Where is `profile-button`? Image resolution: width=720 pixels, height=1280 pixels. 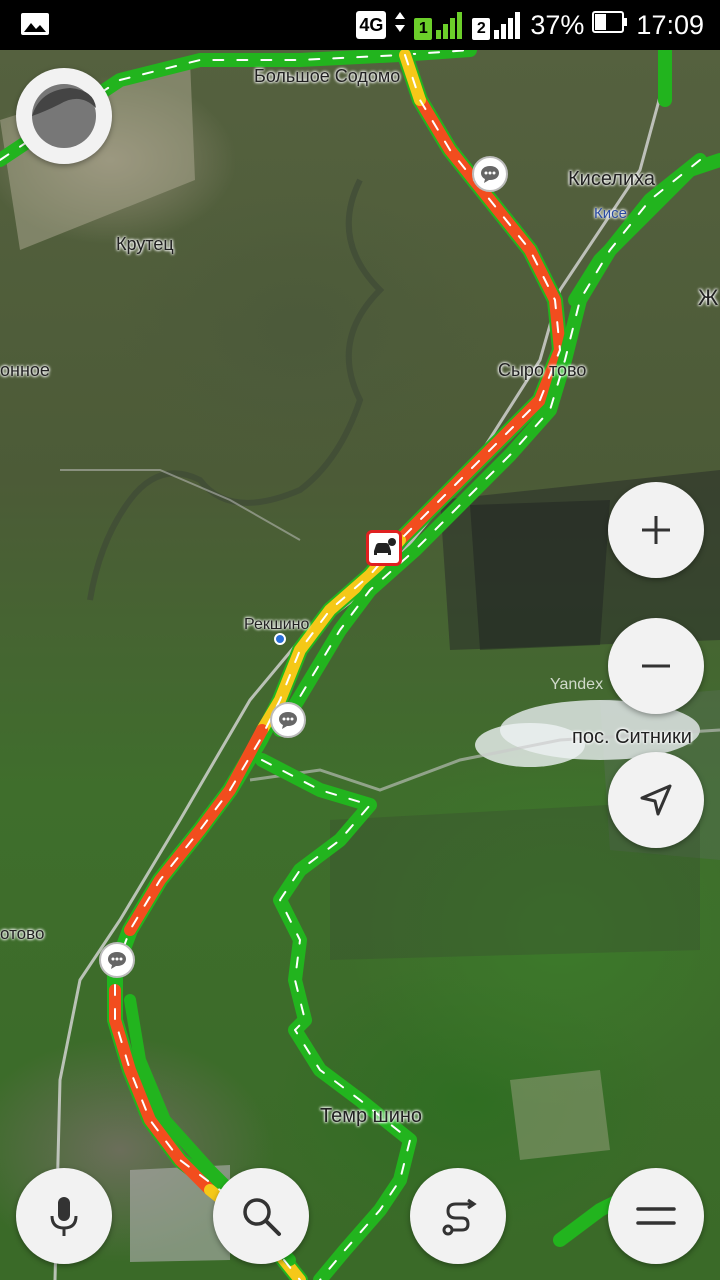
profile-button is located at coordinates (64, 116).